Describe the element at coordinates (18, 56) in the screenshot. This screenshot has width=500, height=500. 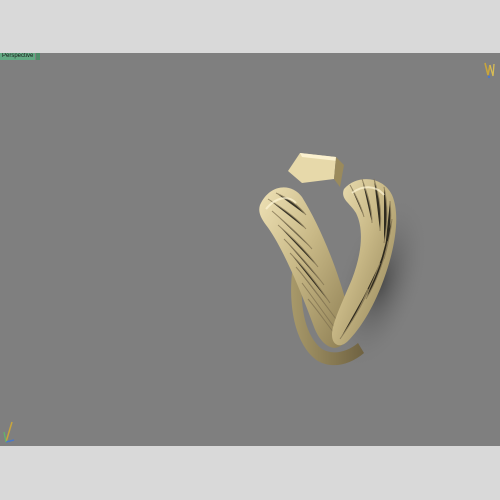
I see `viewport-label: Perspective` at that location.